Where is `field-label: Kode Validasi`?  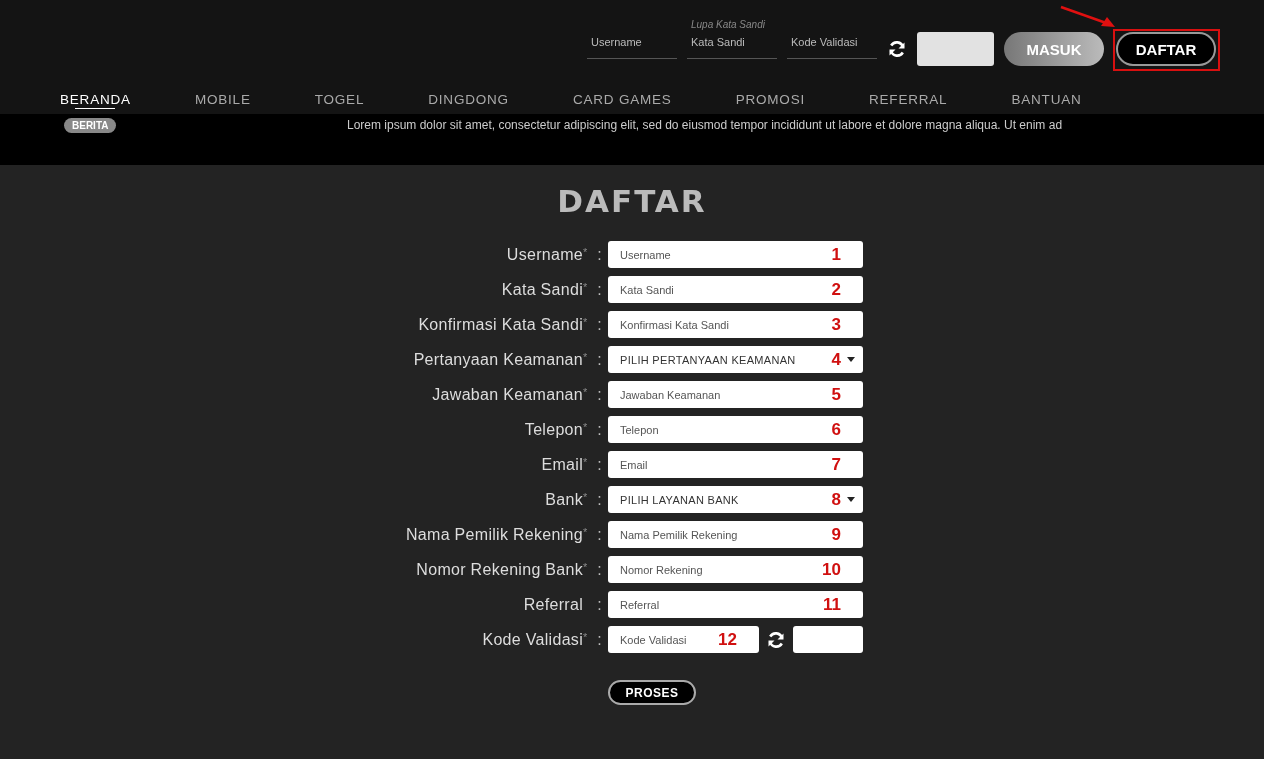
field-label: Kode Validasi is located at coordinates (532, 639).